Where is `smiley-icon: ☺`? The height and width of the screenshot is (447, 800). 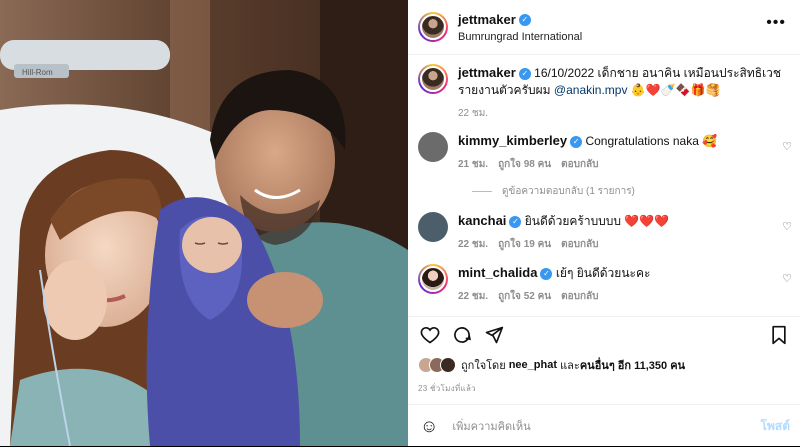
smiley-icon: ☺ is located at coordinates (429, 426).